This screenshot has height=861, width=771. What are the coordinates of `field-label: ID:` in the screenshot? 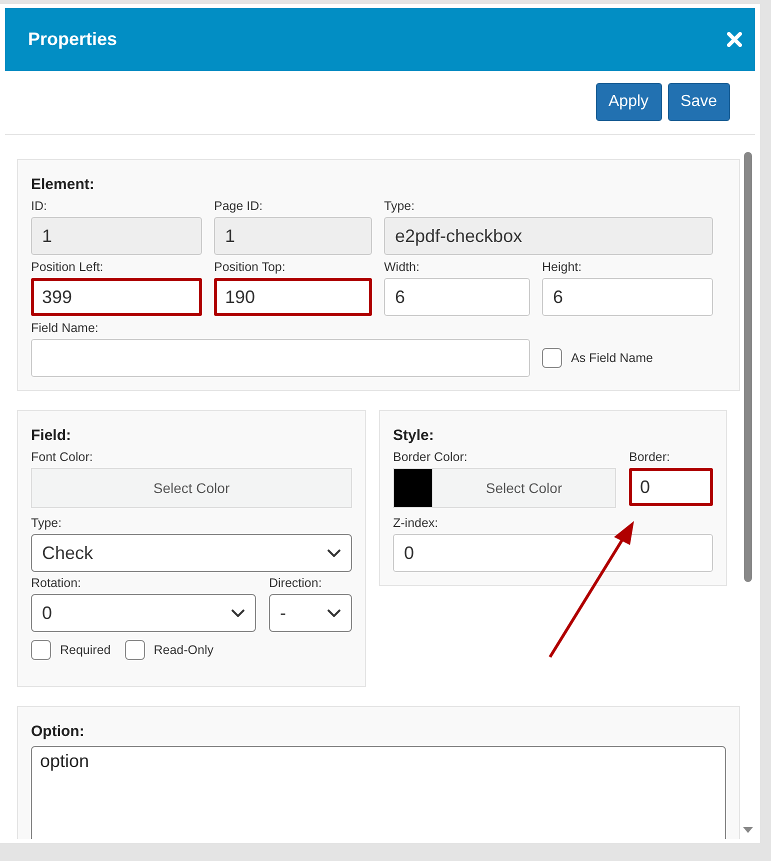 It's located at (39, 206).